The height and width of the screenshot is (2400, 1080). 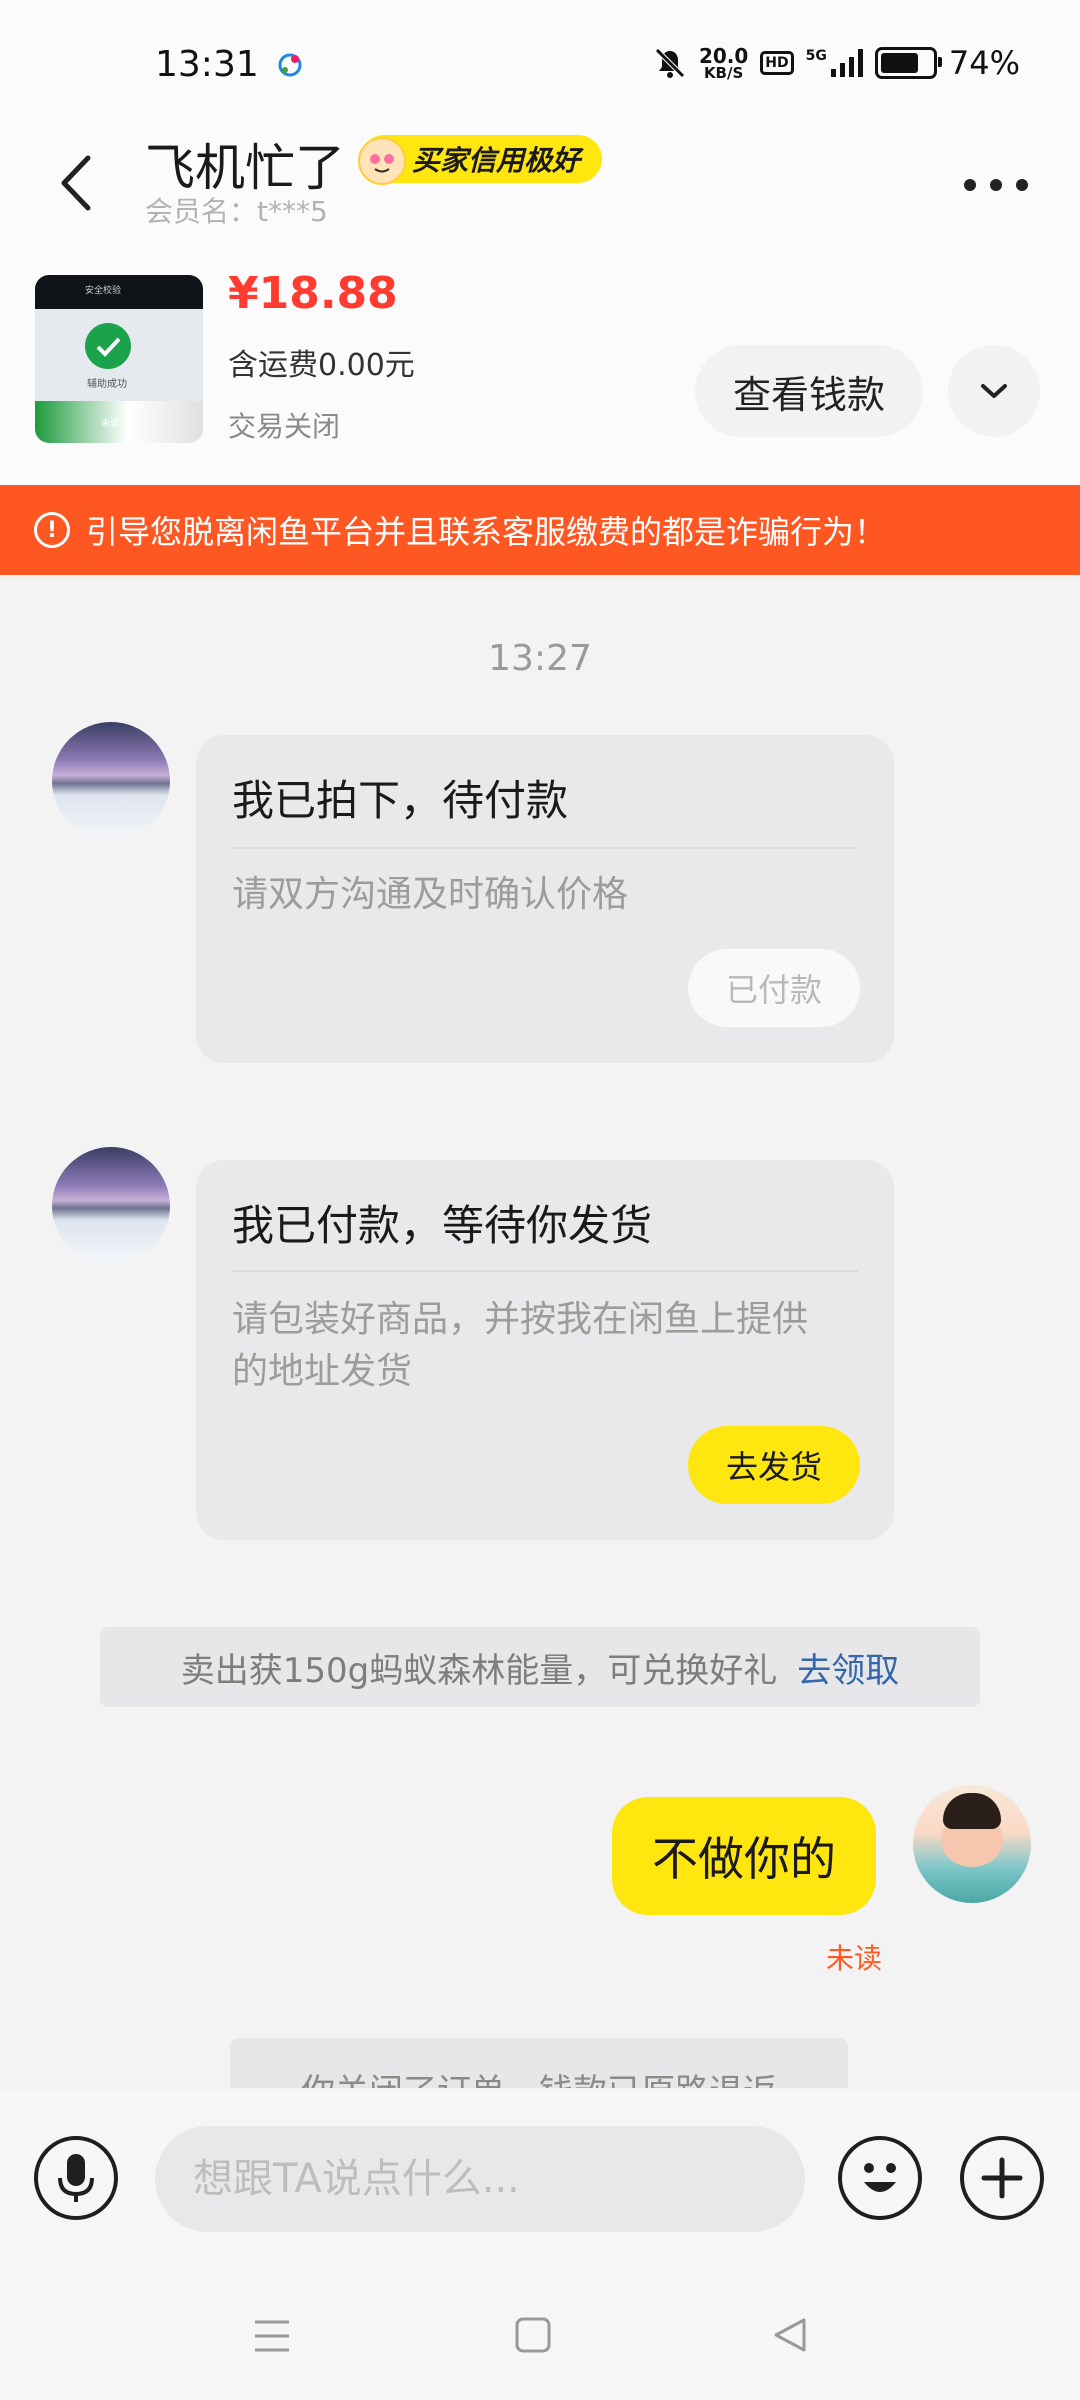 I want to click on order-card-paid: 我已付款，等待你发货 请包装好商品，并按我在闲鱼上提供的地址发货 去发货, so click(x=545, y=1350).